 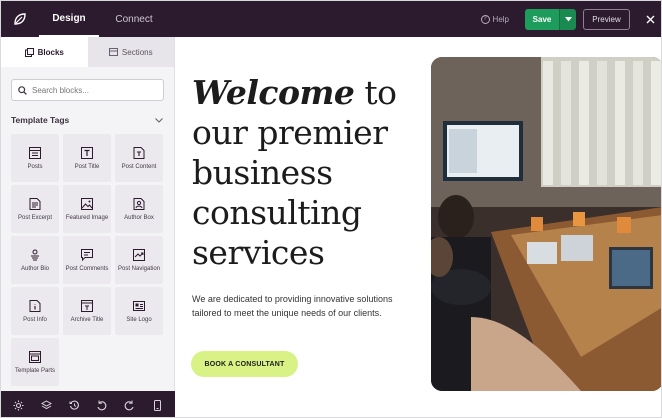 What do you see at coordinates (92, 90) in the screenshot?
I see `search-input` at bounding box center [92, 90].